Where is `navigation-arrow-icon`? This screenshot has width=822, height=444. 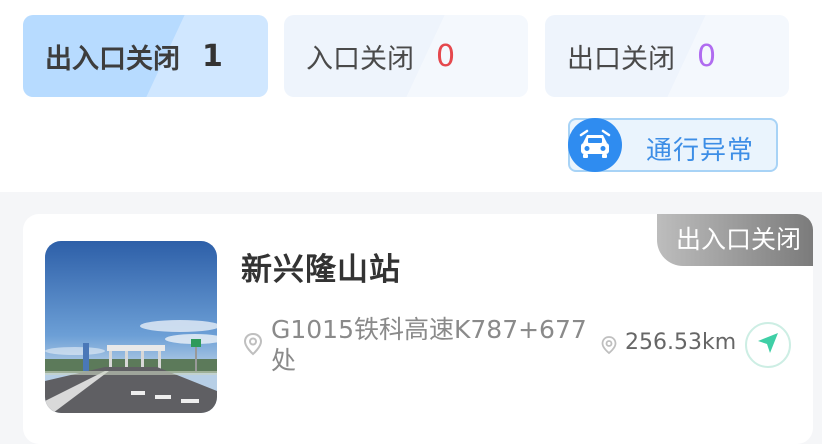
navigation-arrow-icon is located at coordinates (768, 345).